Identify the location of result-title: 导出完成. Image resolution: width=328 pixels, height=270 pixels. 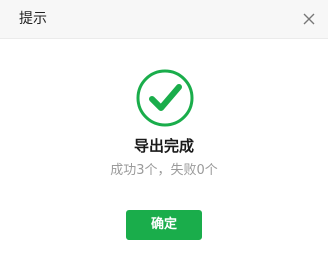
(163, 146).